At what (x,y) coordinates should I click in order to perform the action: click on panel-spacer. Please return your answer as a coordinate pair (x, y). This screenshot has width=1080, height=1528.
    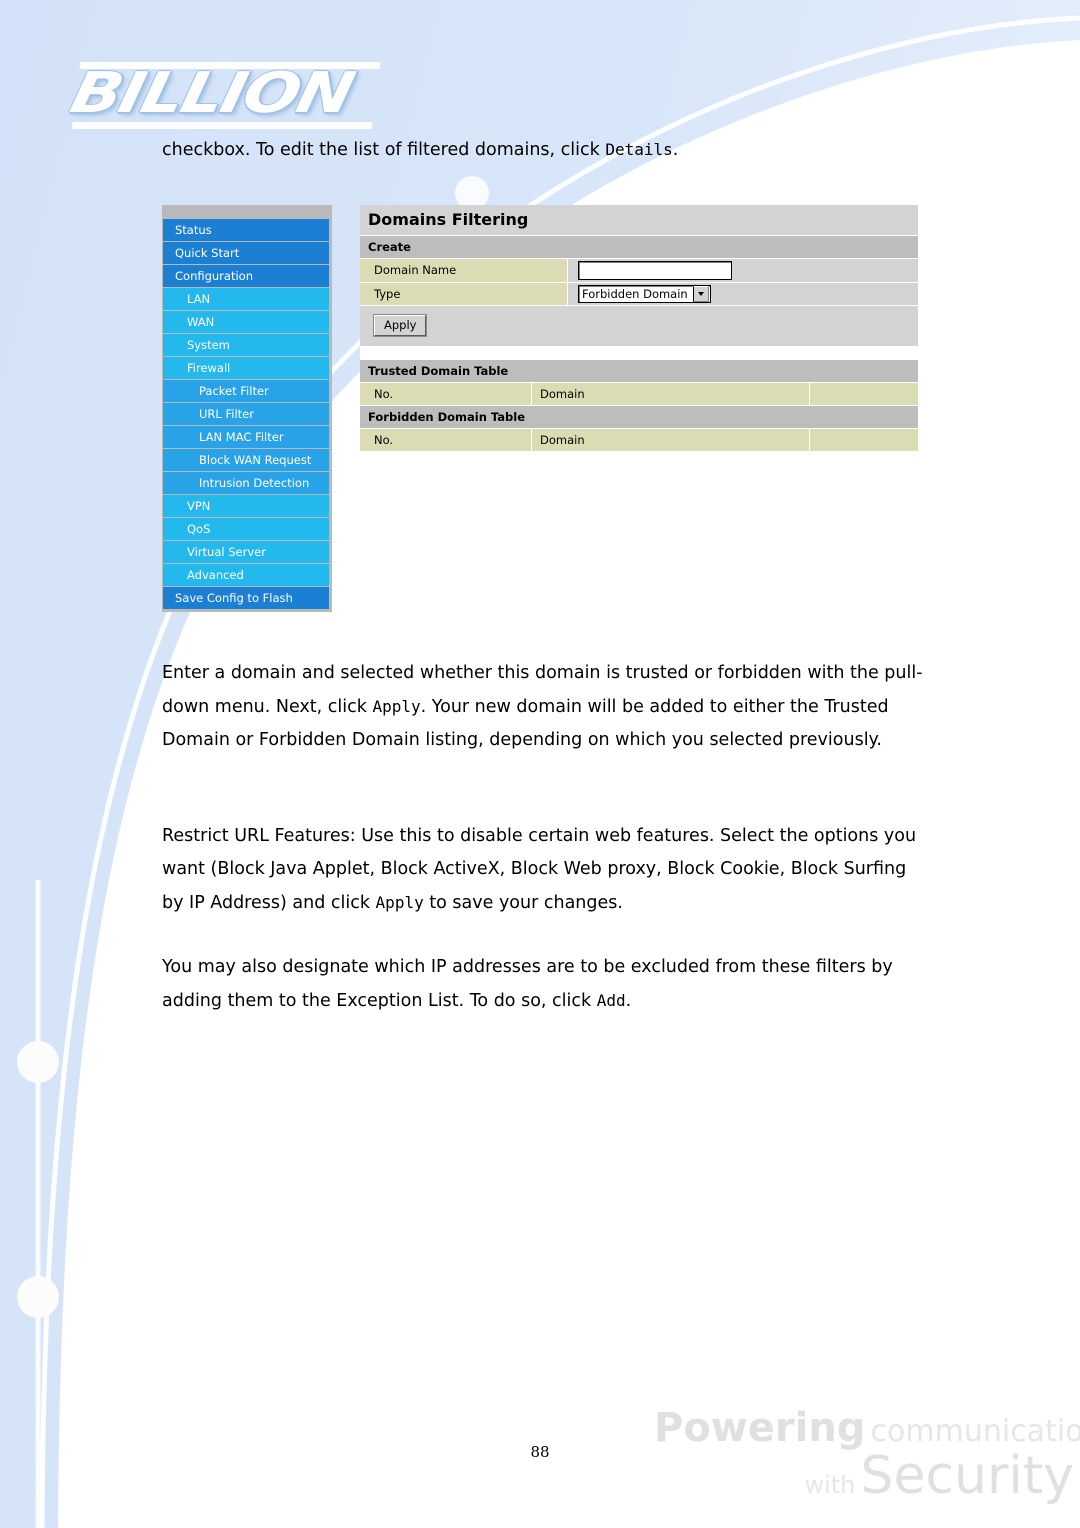
    Looking at the image, I should click on (639, 353).